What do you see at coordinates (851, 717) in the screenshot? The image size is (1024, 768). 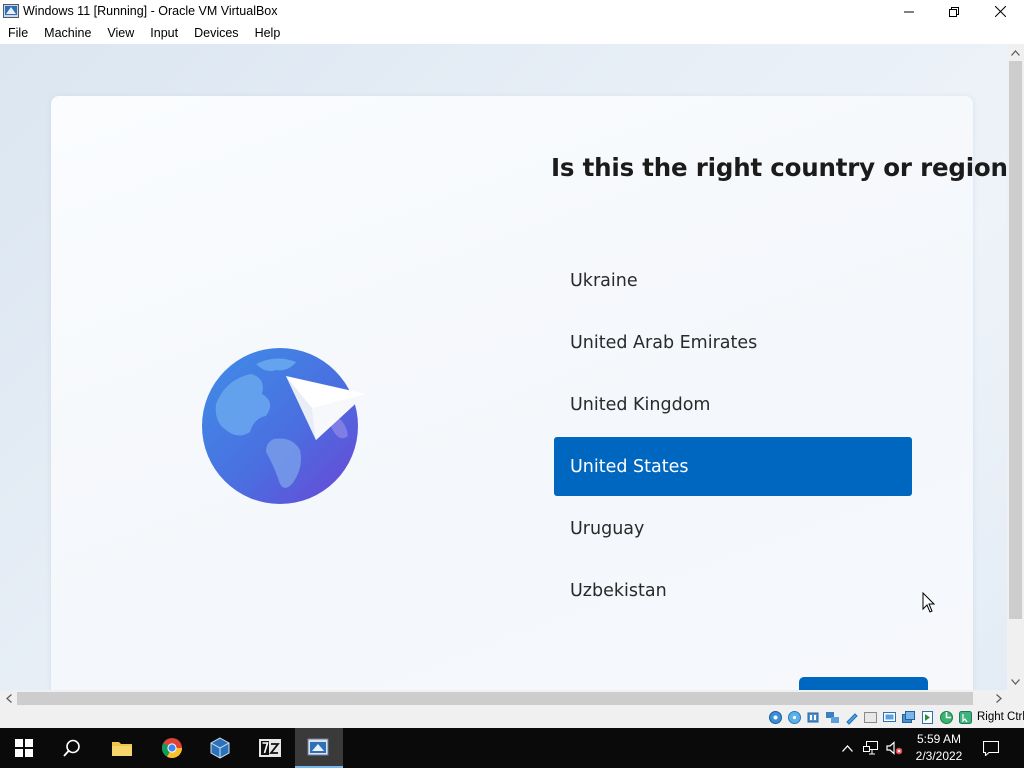 I see `usb-icon` at bounding box center [851, 717].